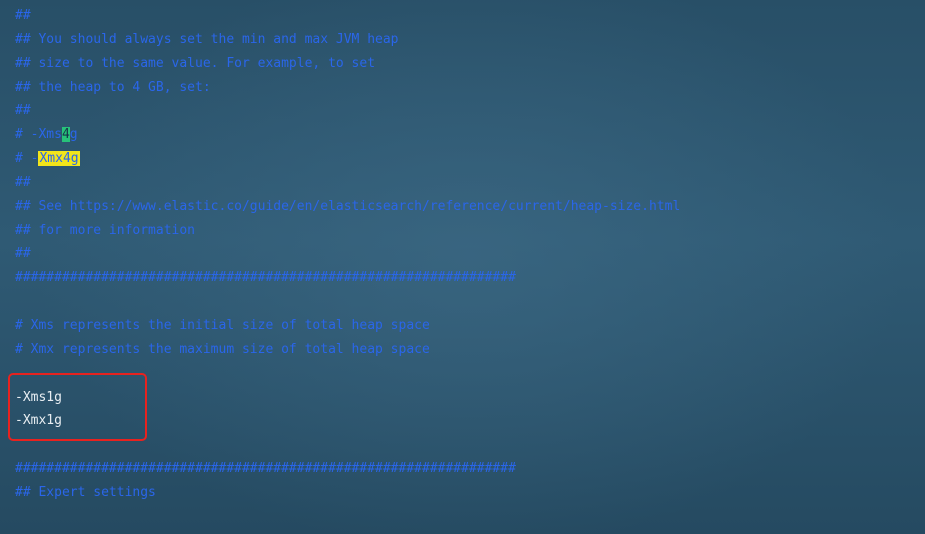 This screenshot has height=534, width=925. What do you see at coordinates (23, 182) in the screenshot?
I see `comment-line-8: ##` at bounding box center [23, 182].